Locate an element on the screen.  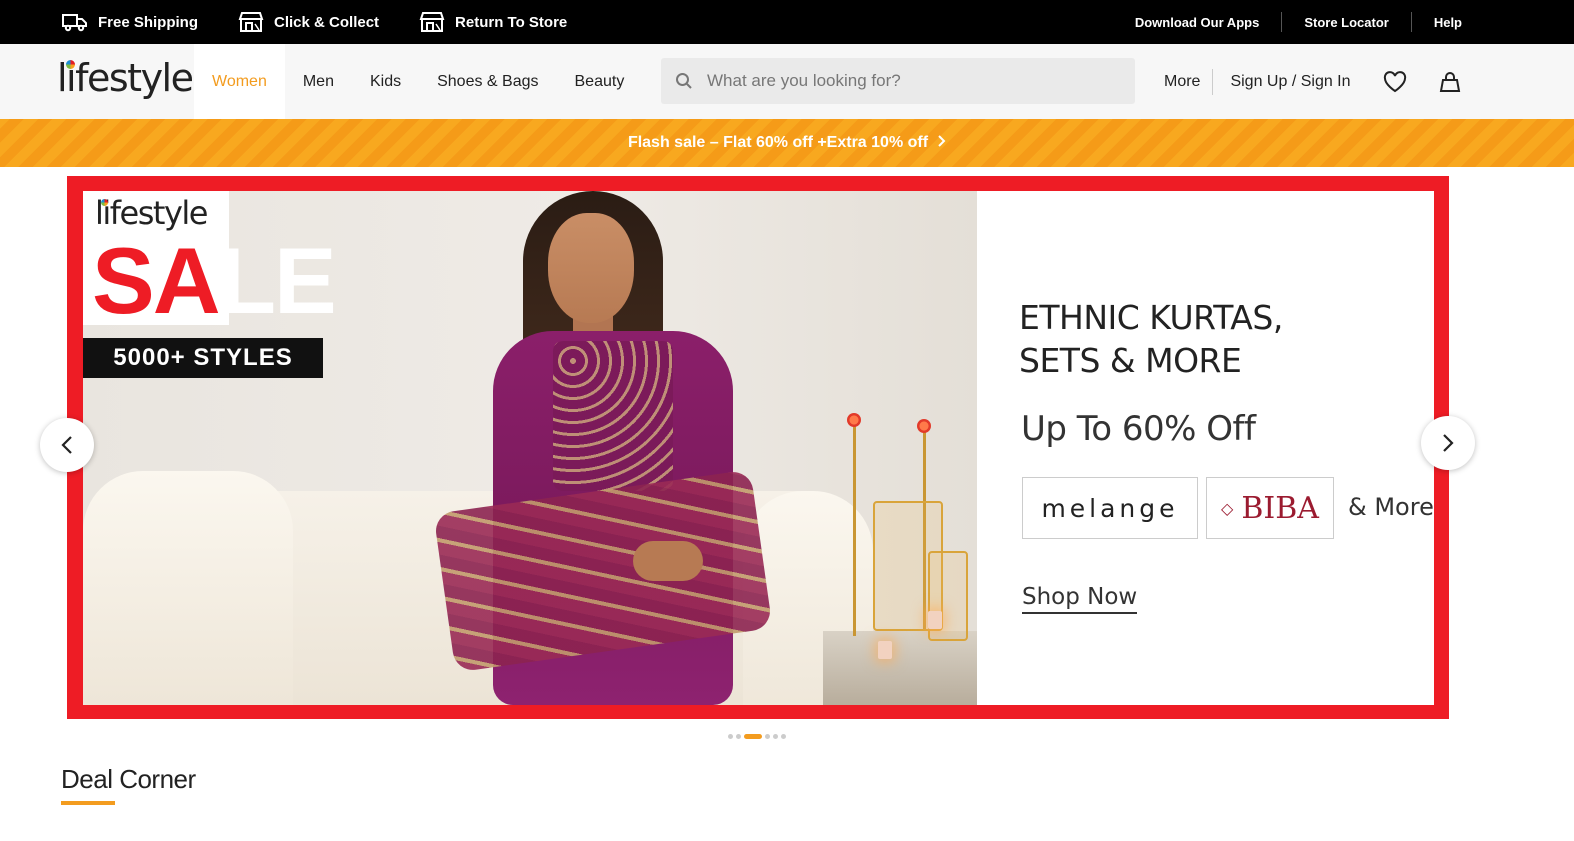
hero-headline-line2: SETS & MORE is located at coordinates (1130, 360).